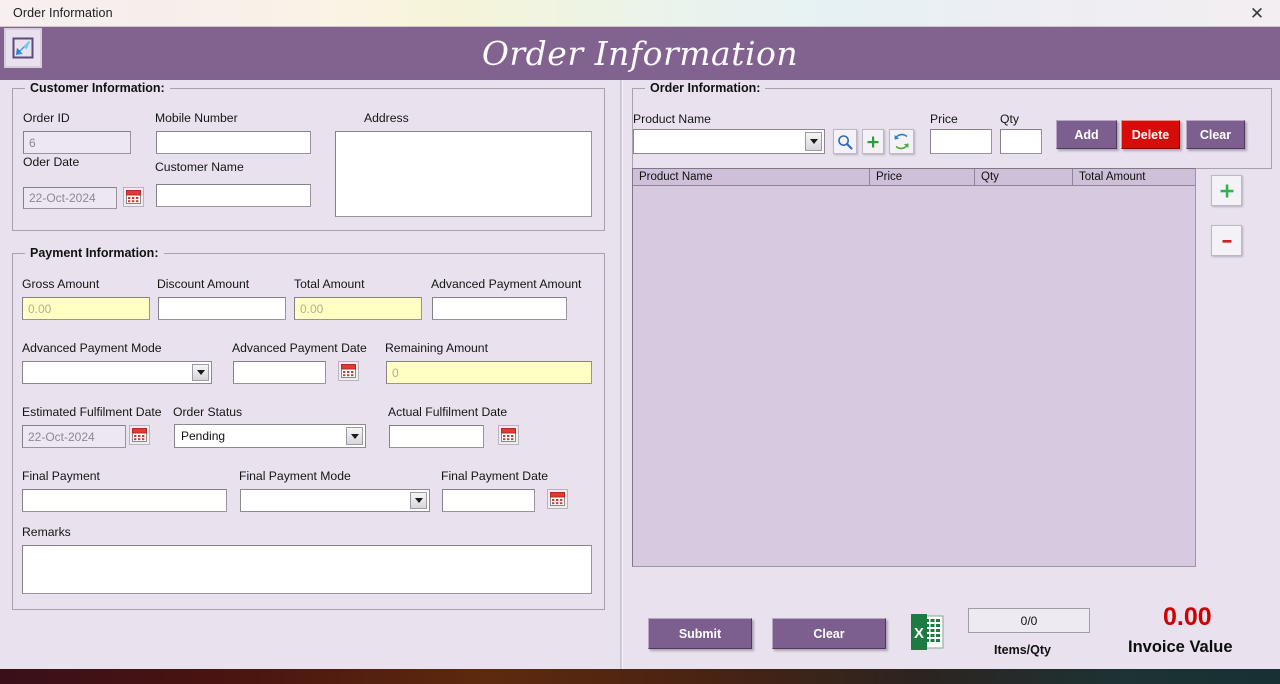  Describe the element at coordinates (705, 88) in the screenshot. I see `order-information-title: Order Information:` at that location.